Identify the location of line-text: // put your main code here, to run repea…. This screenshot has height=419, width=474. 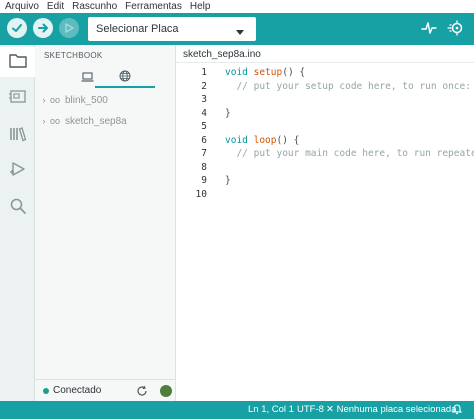
(349, 154).